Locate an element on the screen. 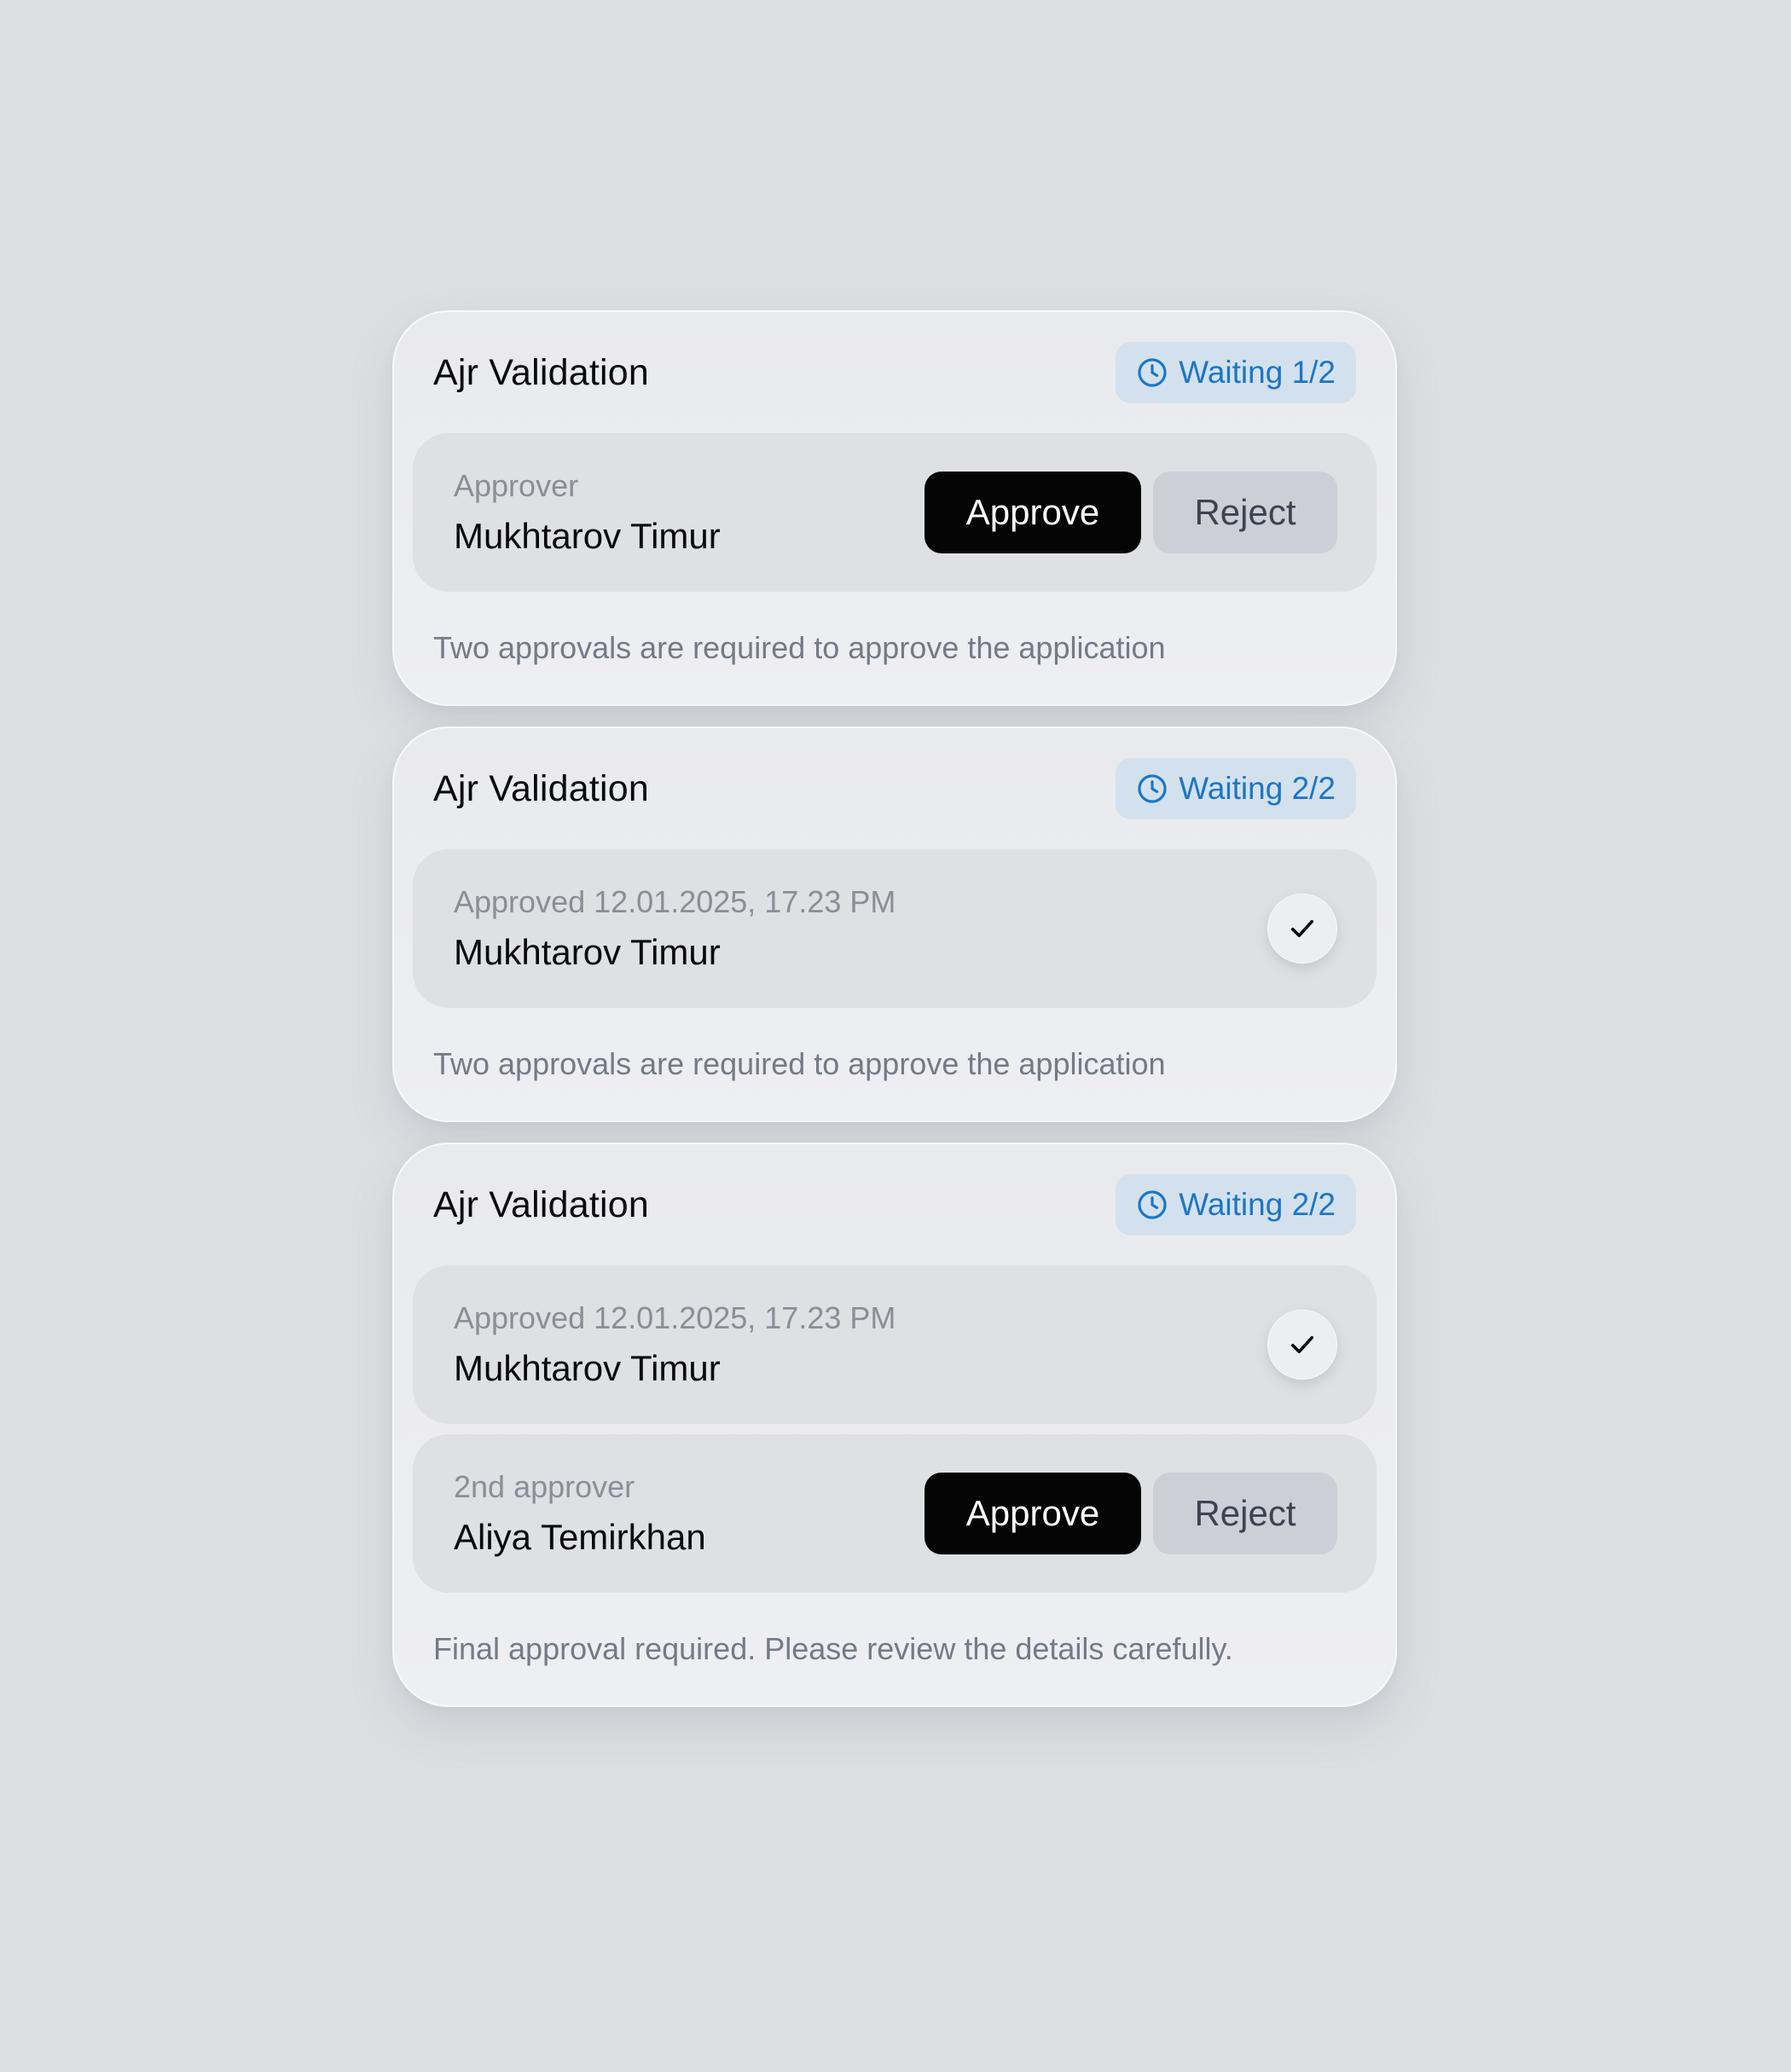 The width and height of the screenshot is (1791, 2072). approver-name: Aliya Temirkhan is located at coordinates (580, 1537).